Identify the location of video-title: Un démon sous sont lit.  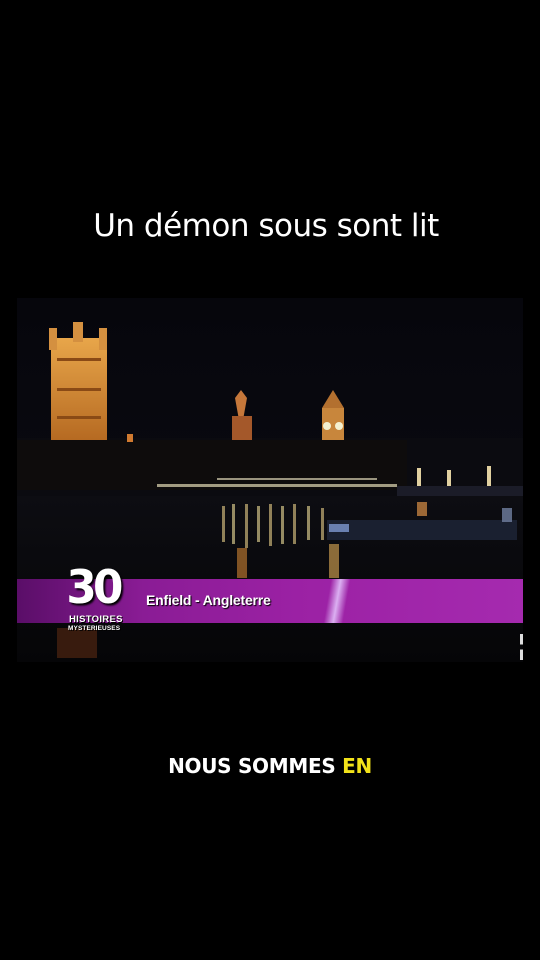
(266, 226).